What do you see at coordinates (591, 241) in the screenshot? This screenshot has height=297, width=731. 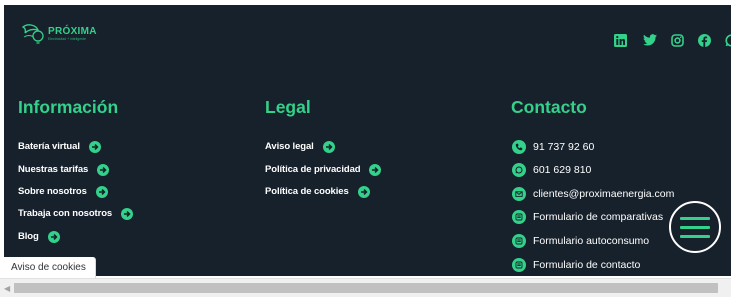 I see `contact-label: Formulario autoconsumo` at bounding box center [591, 241].